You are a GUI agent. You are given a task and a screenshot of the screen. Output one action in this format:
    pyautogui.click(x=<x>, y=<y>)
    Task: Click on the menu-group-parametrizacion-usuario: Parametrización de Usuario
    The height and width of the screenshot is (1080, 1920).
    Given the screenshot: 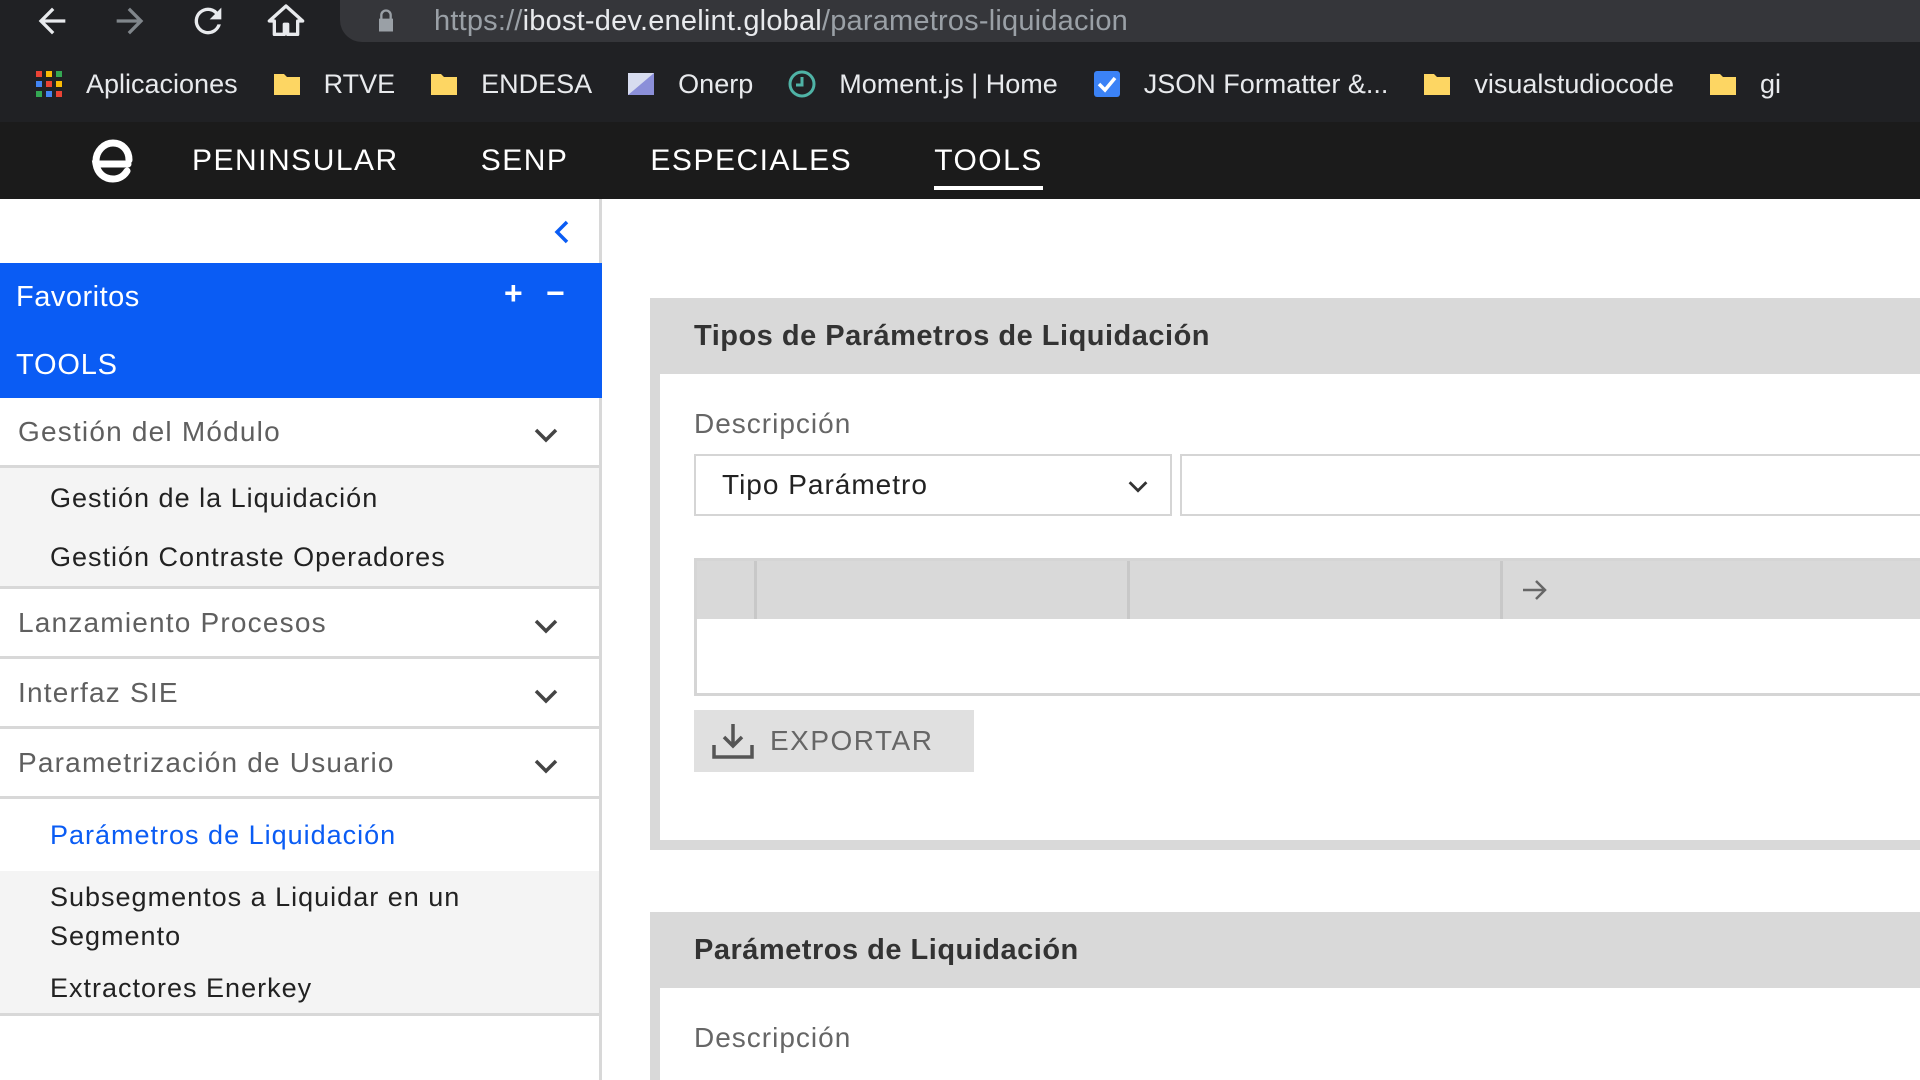 What is the action you would take?
    pyautogui.click(x=299, y=764)
    